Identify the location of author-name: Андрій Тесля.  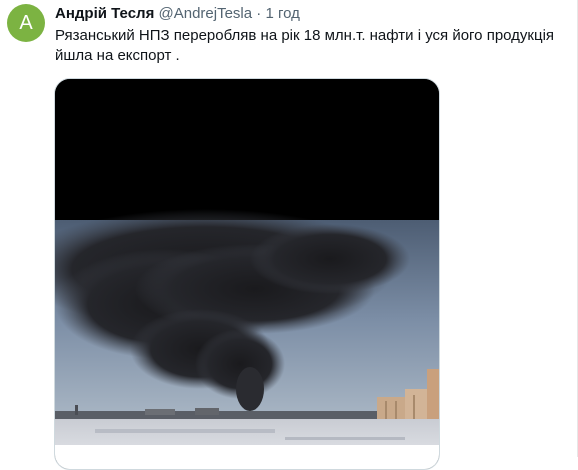
(104, 13).